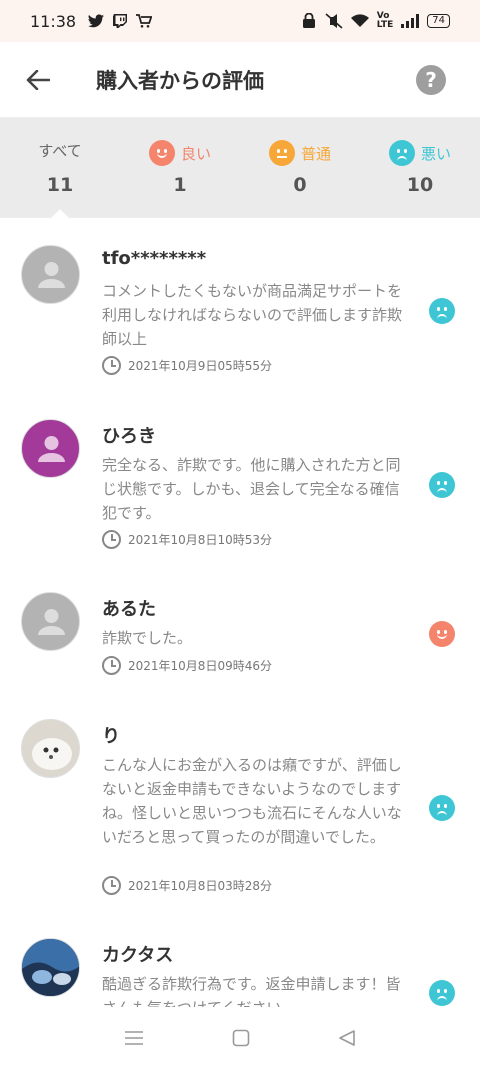  What do you see at coordinates (420, 185) in the screenshot?
I see `filter-bad-count: 10` at bounding box center [420, 185].